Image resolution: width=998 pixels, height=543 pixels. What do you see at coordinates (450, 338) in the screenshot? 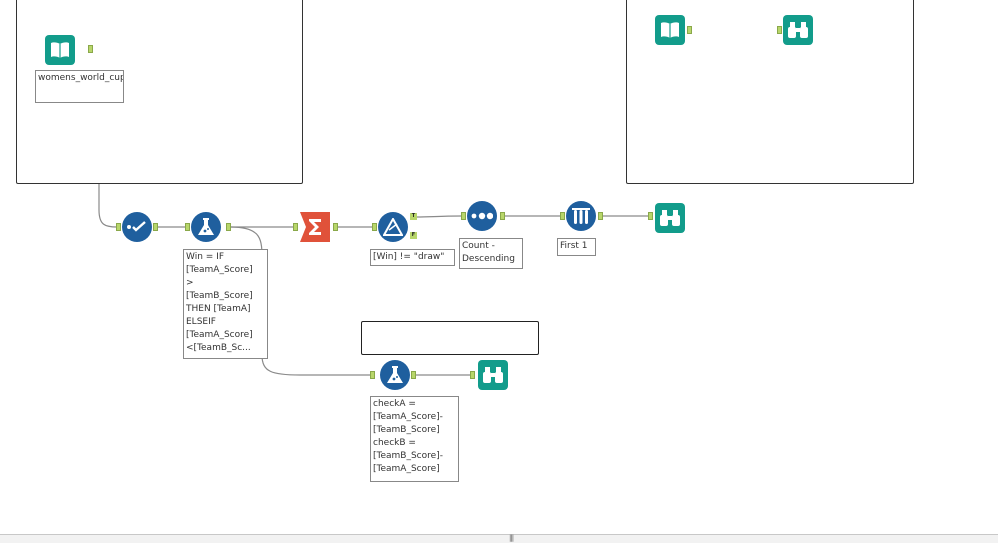
I see `comment-box` at bounding box center [450, 338].